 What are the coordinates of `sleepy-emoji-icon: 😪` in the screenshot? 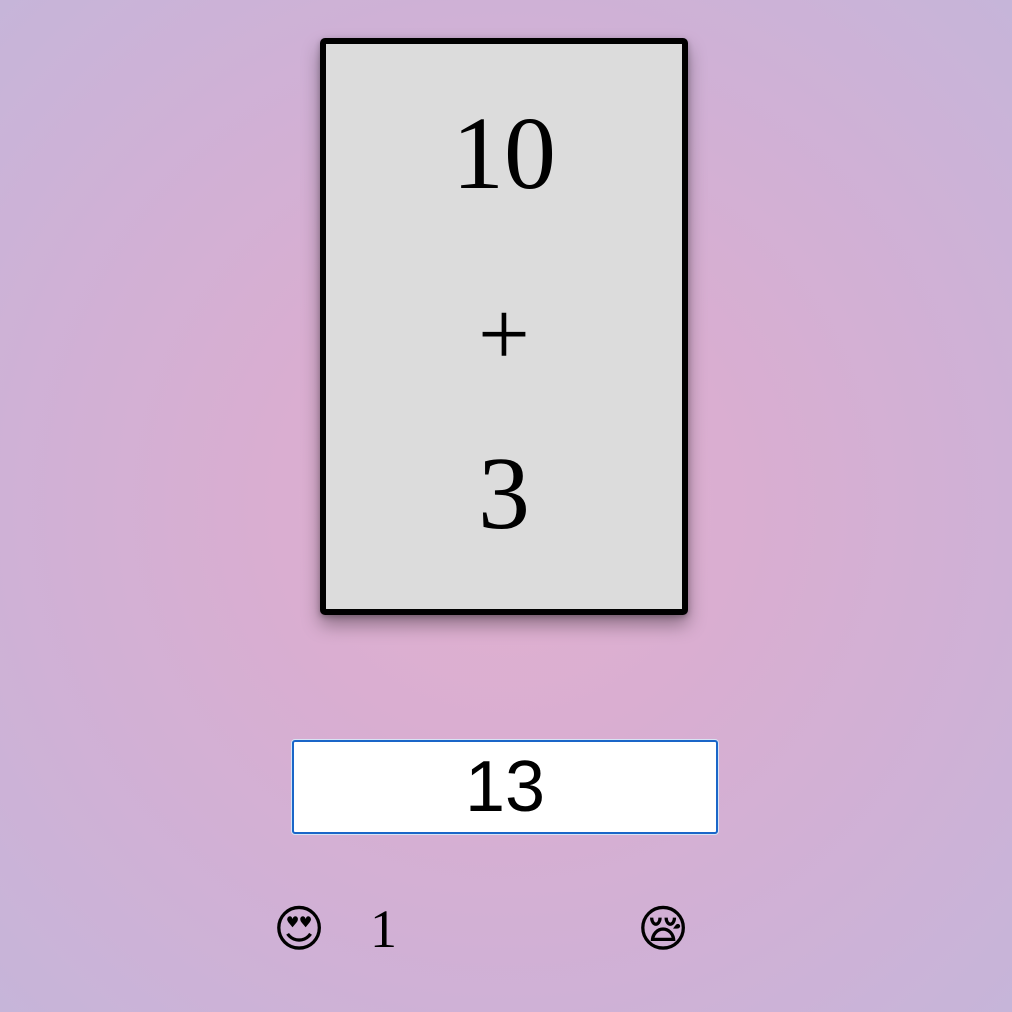 It's located at (663, 929).